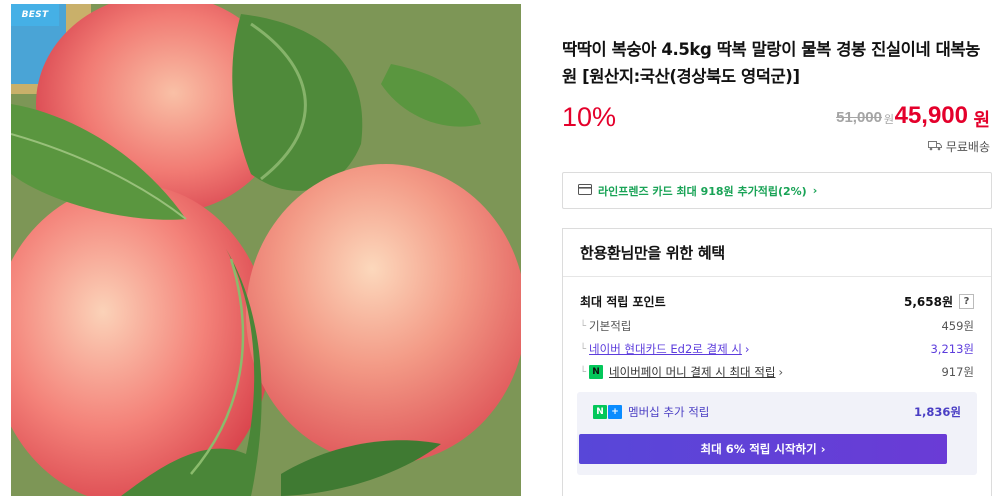  What do you see at coordinates (966, 301) in the screenshot?
I see `help-icon: ?` at bounding box center [966, 301].